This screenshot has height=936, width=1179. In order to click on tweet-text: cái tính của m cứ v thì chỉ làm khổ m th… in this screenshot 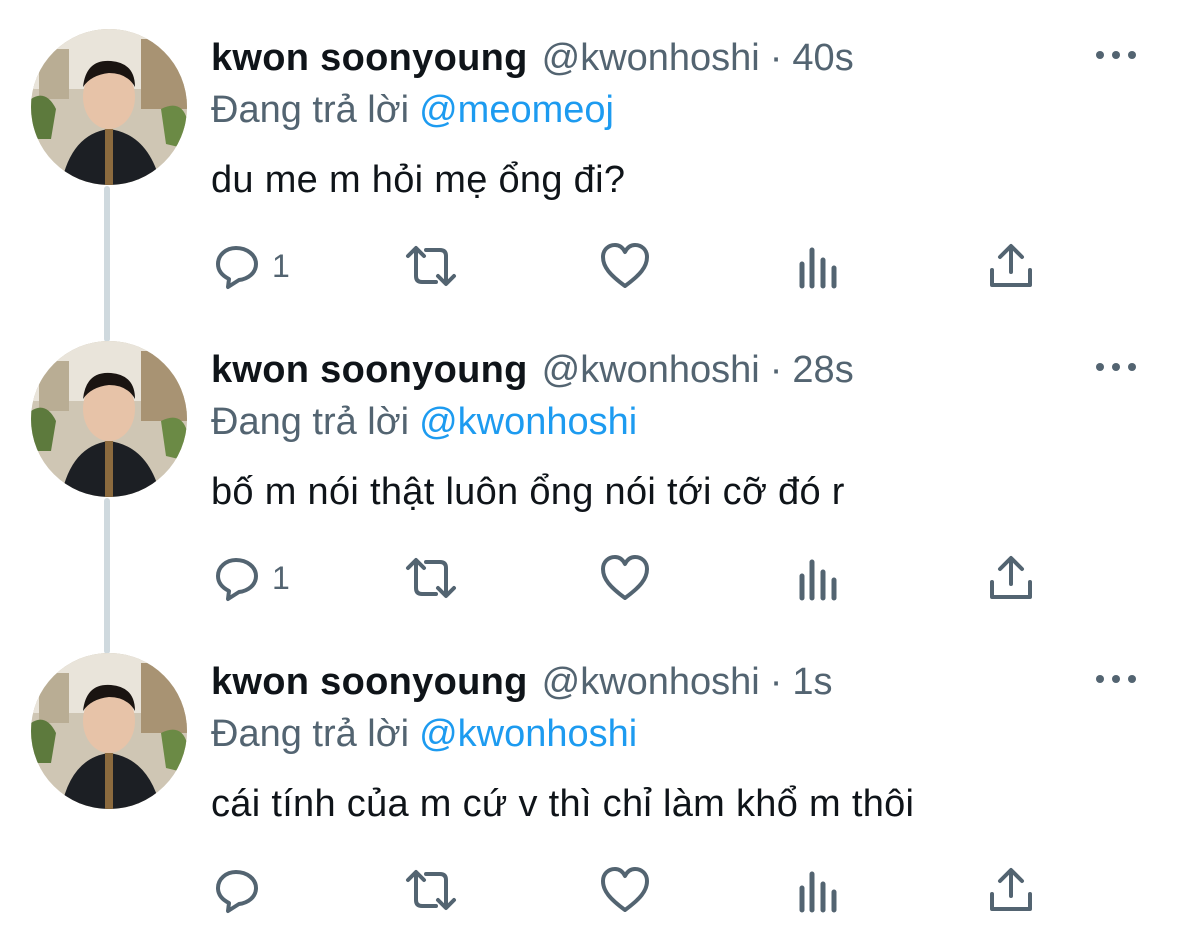, I will do `click(563, 804)`.